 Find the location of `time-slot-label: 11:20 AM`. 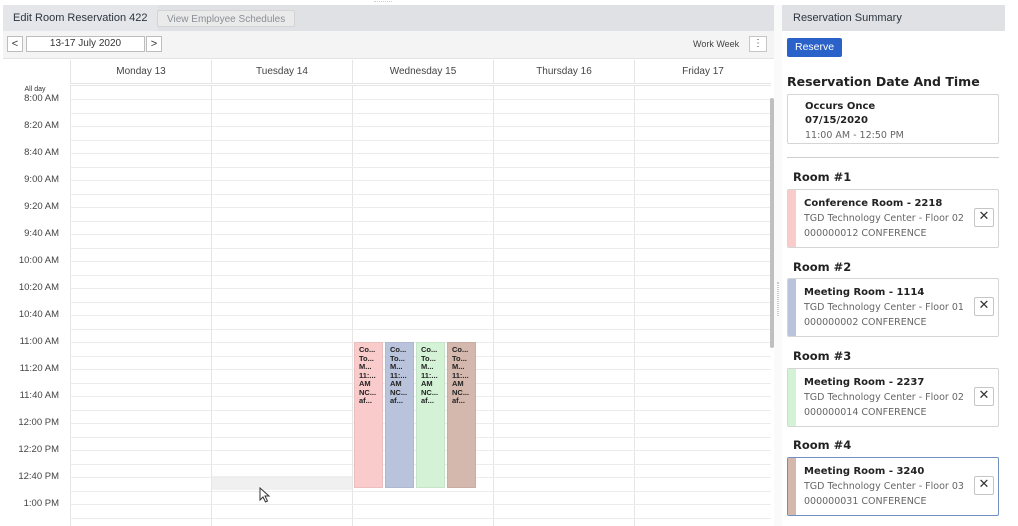

time-slot-label: 11:20 AM is located at coordinates (39, 368).